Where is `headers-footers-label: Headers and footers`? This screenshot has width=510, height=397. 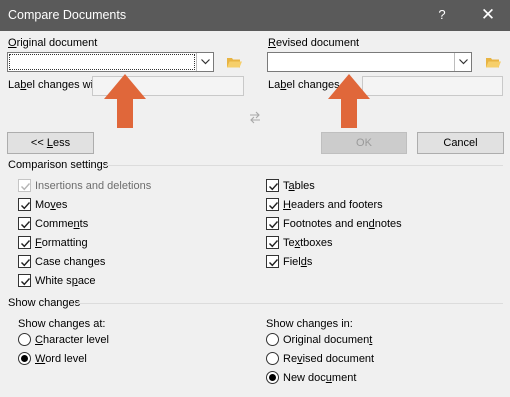 headers-footers-label: Headers and footers is located at coordinates (333, 205).